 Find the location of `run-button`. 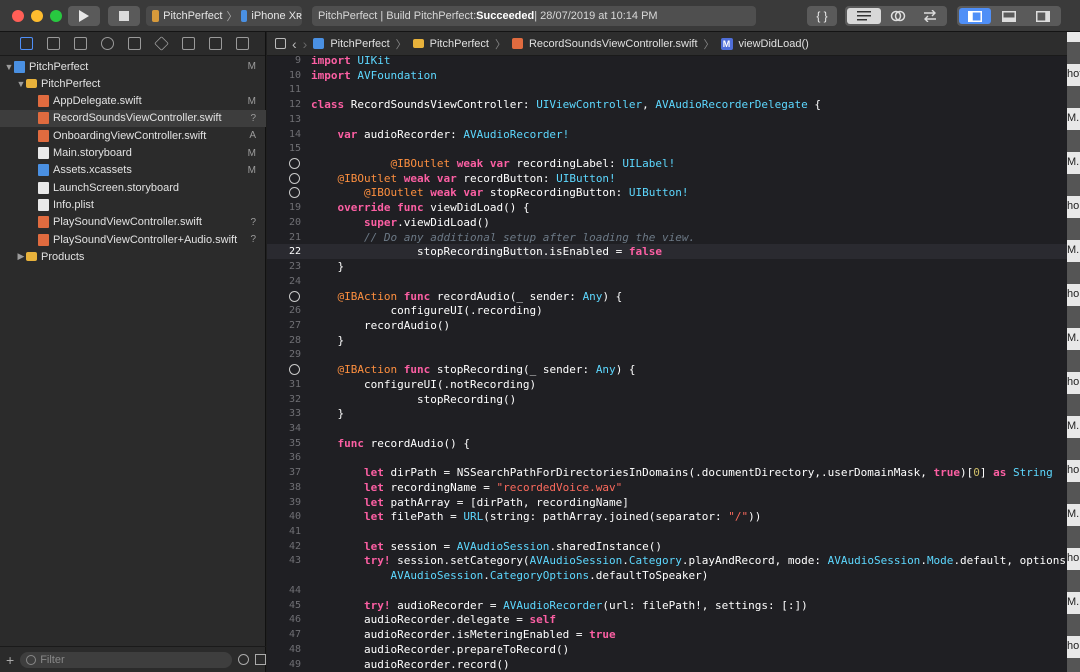

run-button is located at coordinates (84, 16).